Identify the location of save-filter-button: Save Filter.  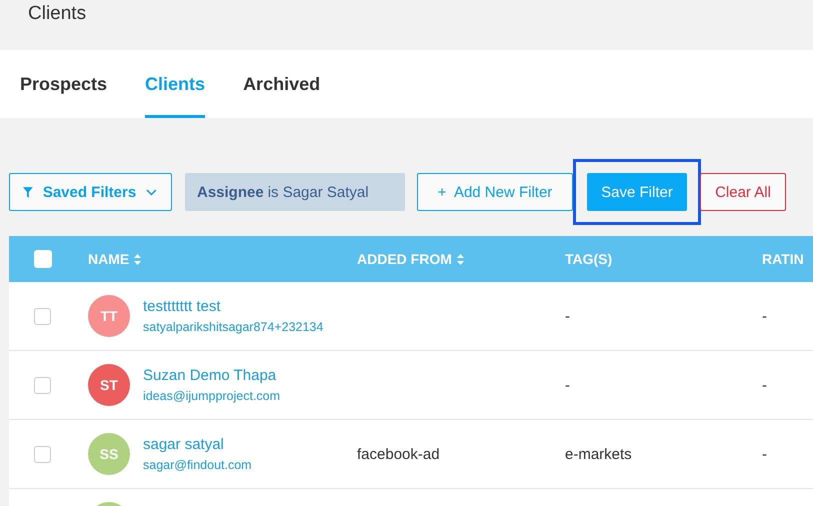
(637, 192).